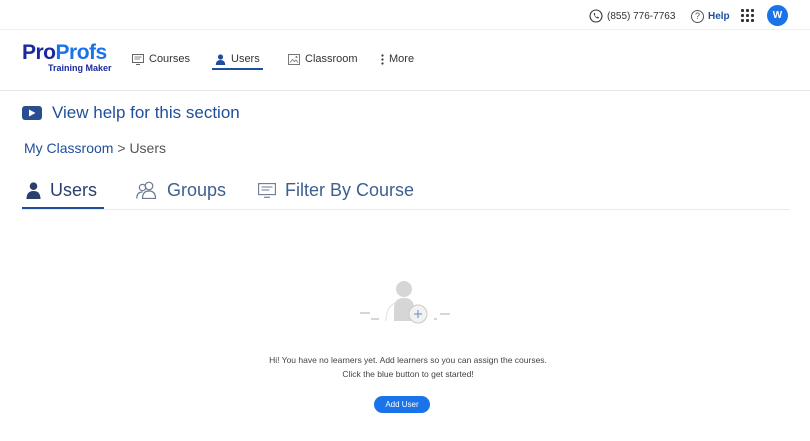  What do you see at coordinates (68, 148) in the screenshot?
I see `breadcrumb-my-classroom: My Classroom` at bounding box center [68, 148].